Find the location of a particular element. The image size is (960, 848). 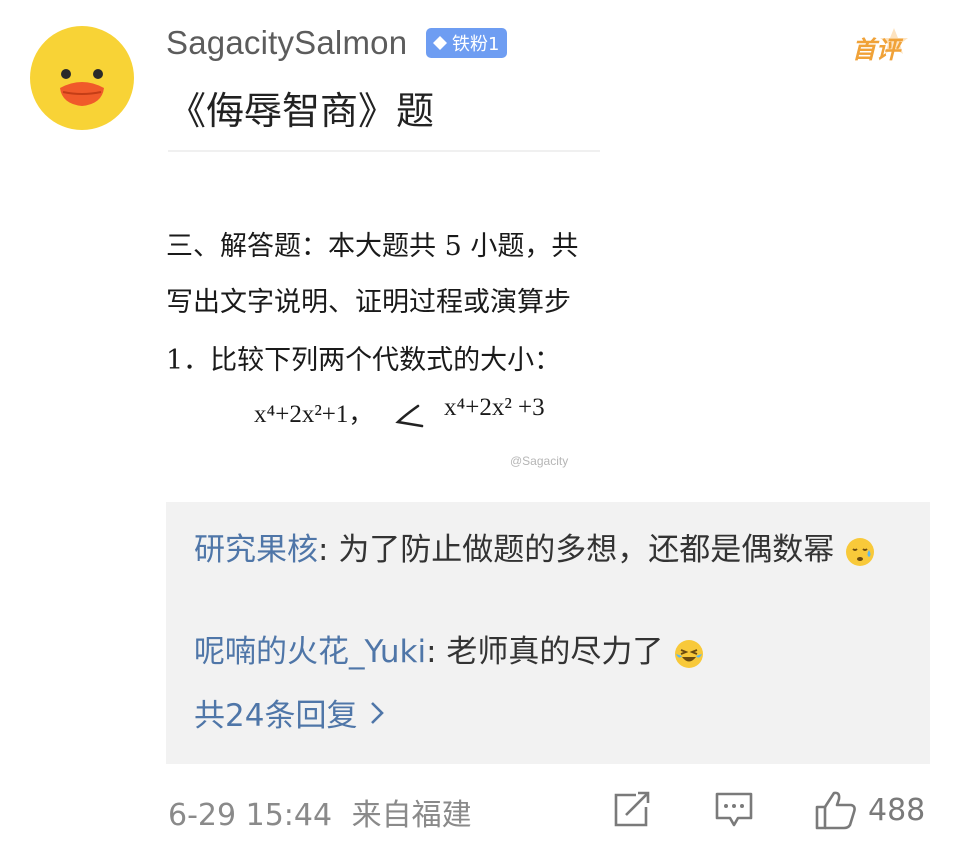

reply-item: 呢喃的火花_Yuki: 老师真的尽力了 is located at coordinates (544, 652).